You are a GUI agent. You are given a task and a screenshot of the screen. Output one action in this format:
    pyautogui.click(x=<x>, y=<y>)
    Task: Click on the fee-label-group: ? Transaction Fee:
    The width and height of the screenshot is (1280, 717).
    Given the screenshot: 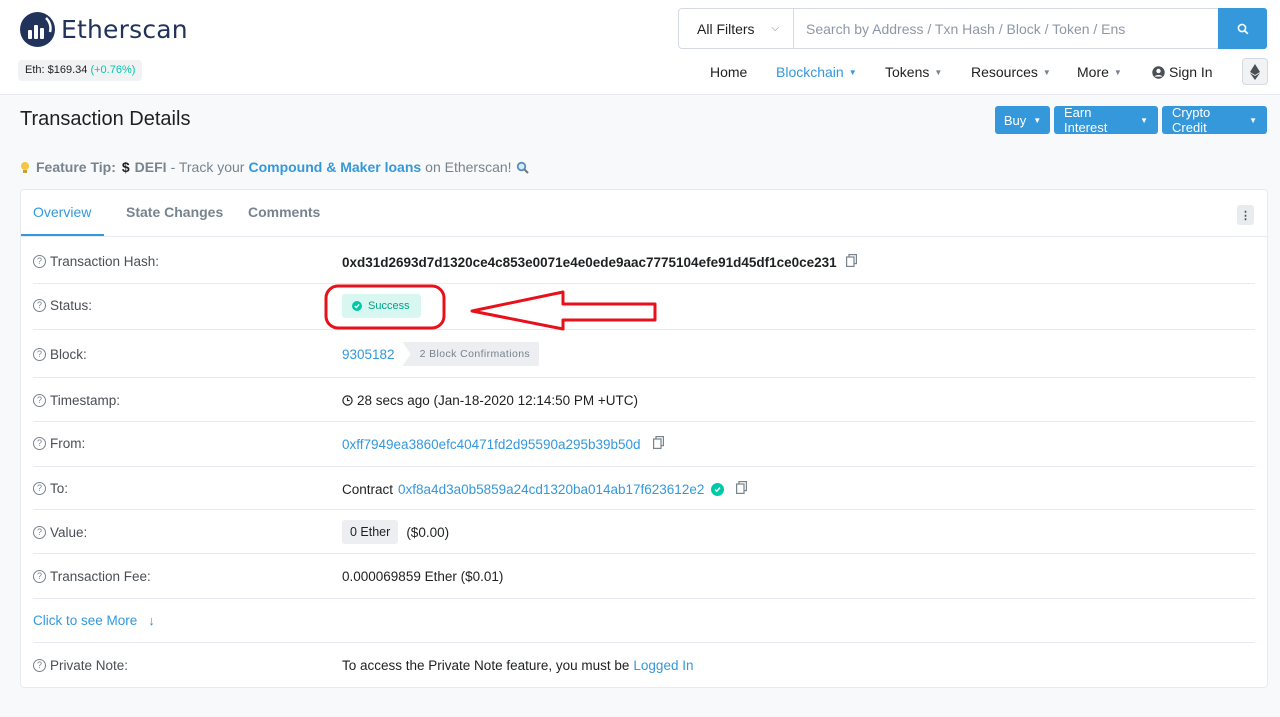 What is the action you would take?
    pyautogui.click(x=92, y=576)
    